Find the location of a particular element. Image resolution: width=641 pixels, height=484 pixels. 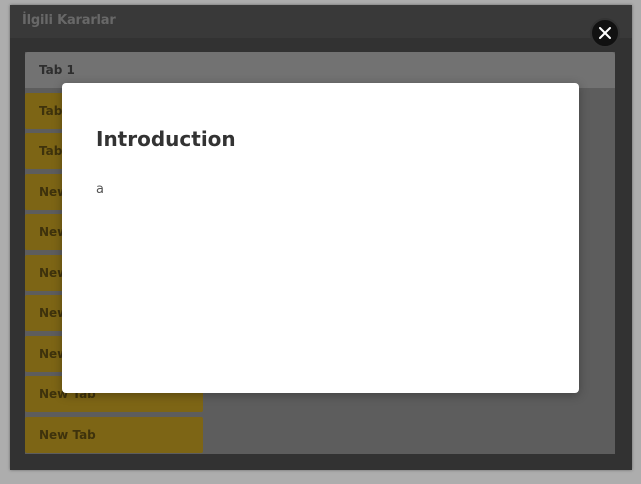

modal-title: Introduction is located at coordinates (166, 139).